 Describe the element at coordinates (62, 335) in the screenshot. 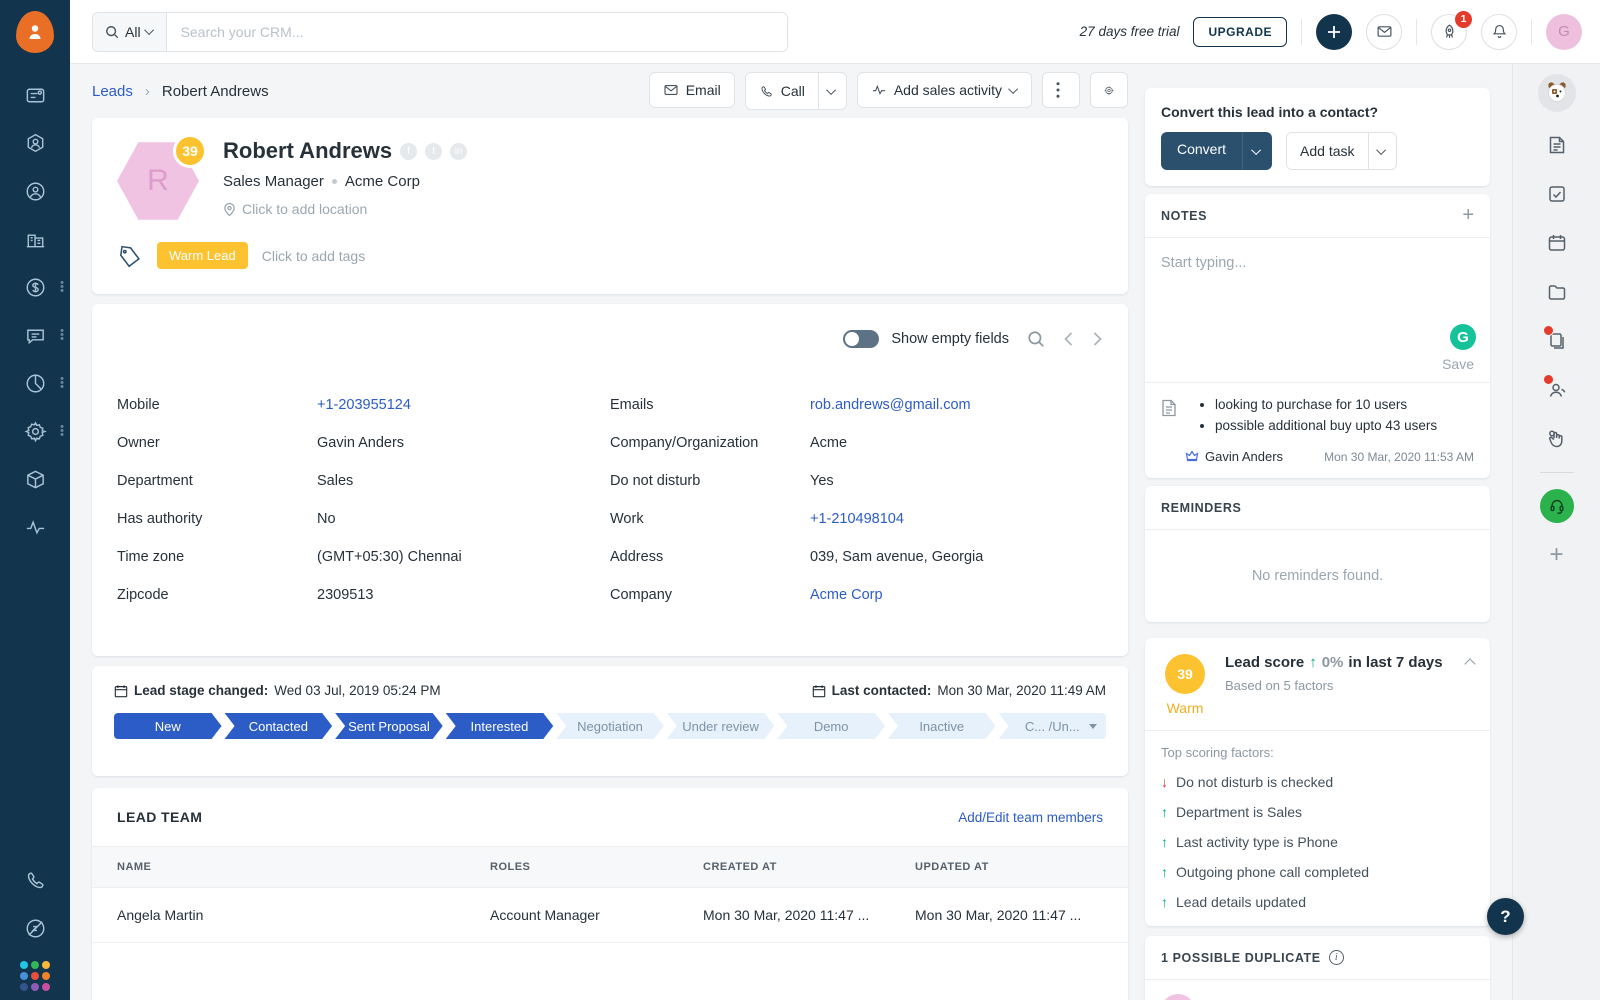

I see `conversations-more-icon` at that location.